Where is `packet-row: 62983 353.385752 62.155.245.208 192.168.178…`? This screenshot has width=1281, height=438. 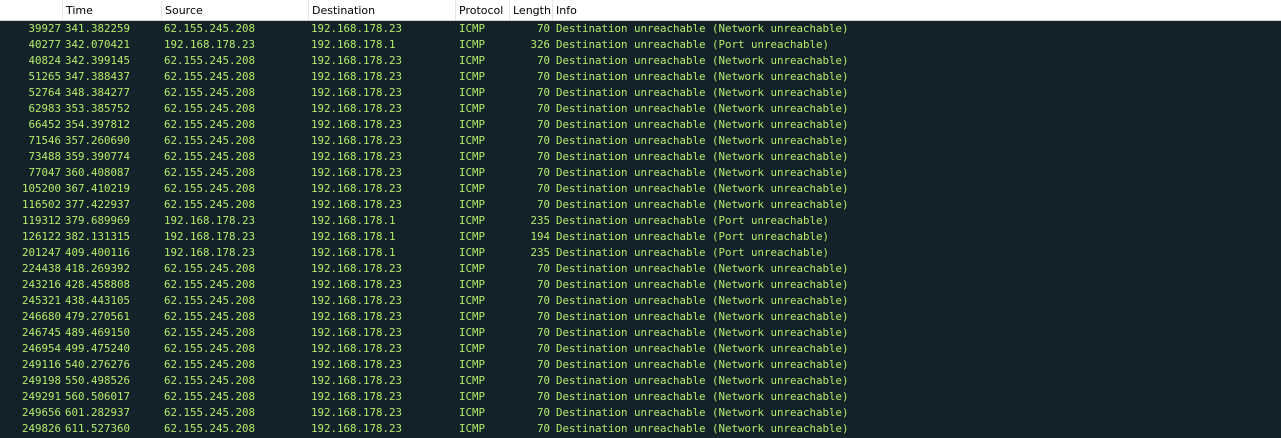 packet-row: 62983 353.385752 62.155.245.208 192.168.178… is located at coordinates (640, 109).